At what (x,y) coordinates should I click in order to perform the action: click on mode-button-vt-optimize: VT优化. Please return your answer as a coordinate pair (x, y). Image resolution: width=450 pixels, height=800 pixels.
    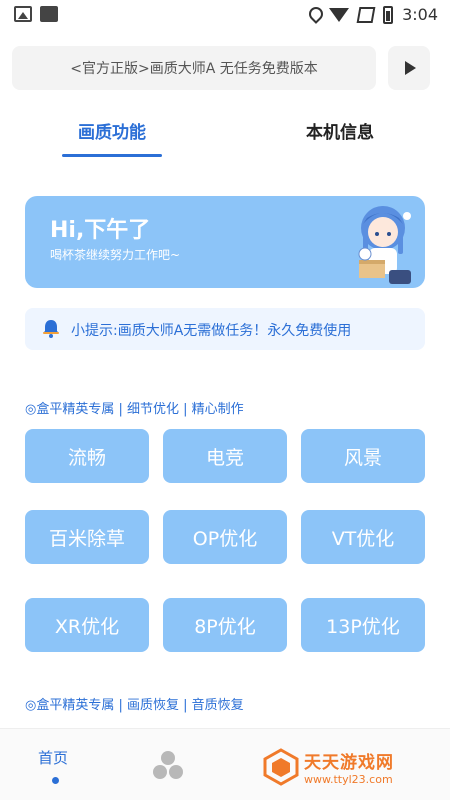
    Looking at the image, I should click on (363, 537).